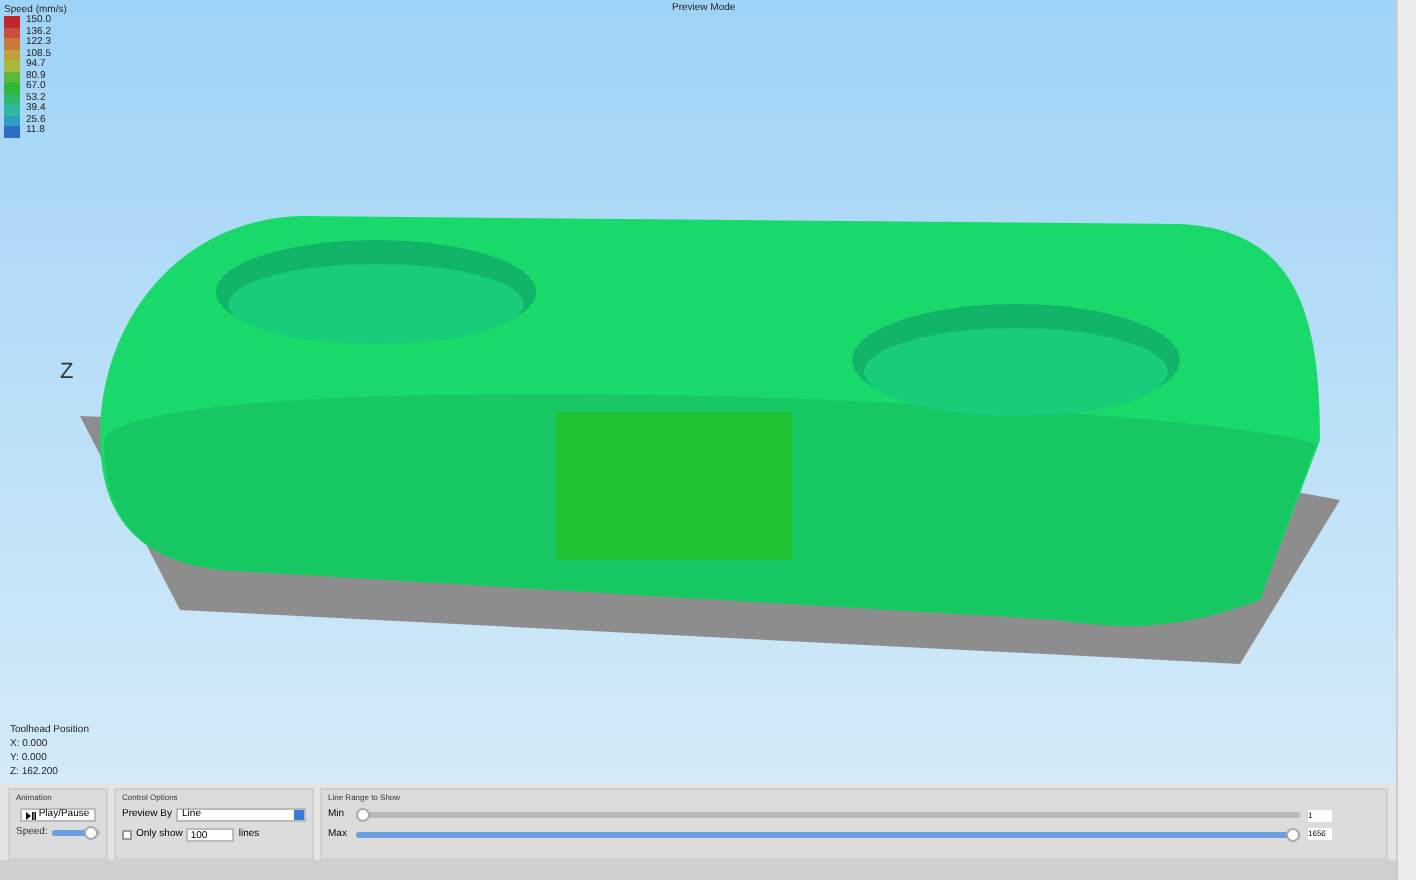 The width and height of the screenshot is (1416, 880). What do you see at coordinates (31, 815) in the screenshot?
I see `play-pause-icon` at bounding box center [31, 815].